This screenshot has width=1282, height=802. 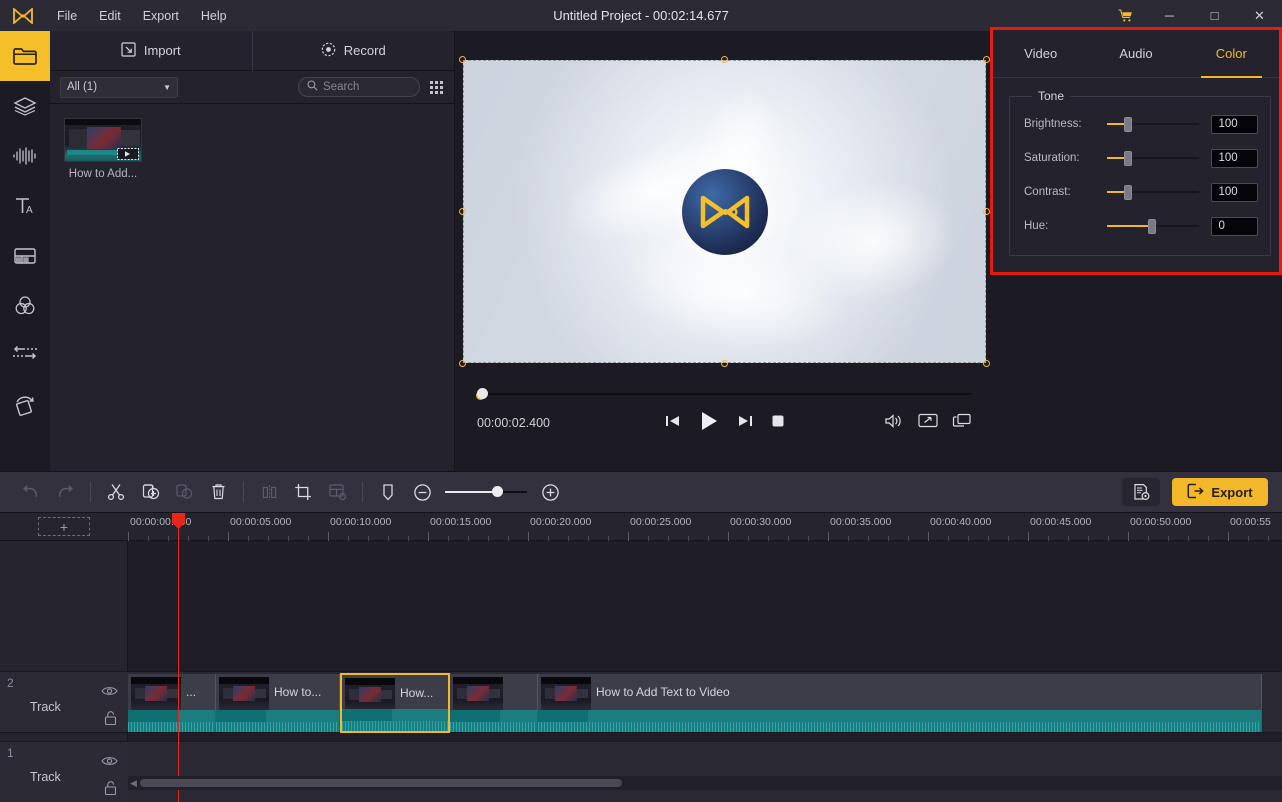 What do you see at coordinates (25, 206) in the screenshot?
I see `sidebar-item-text: A` at bounding box center [25, 206].